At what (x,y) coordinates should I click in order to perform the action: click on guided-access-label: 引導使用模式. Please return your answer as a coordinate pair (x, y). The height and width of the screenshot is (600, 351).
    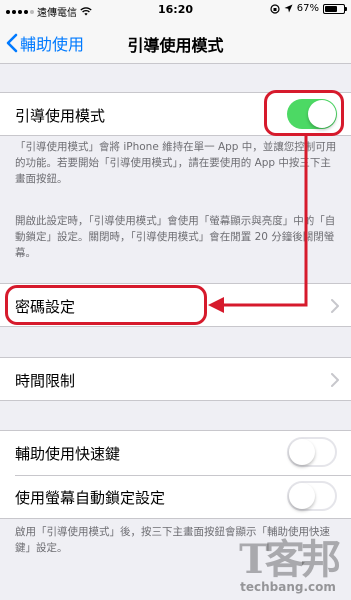
    Looking at the image, I should click on (60, 116).